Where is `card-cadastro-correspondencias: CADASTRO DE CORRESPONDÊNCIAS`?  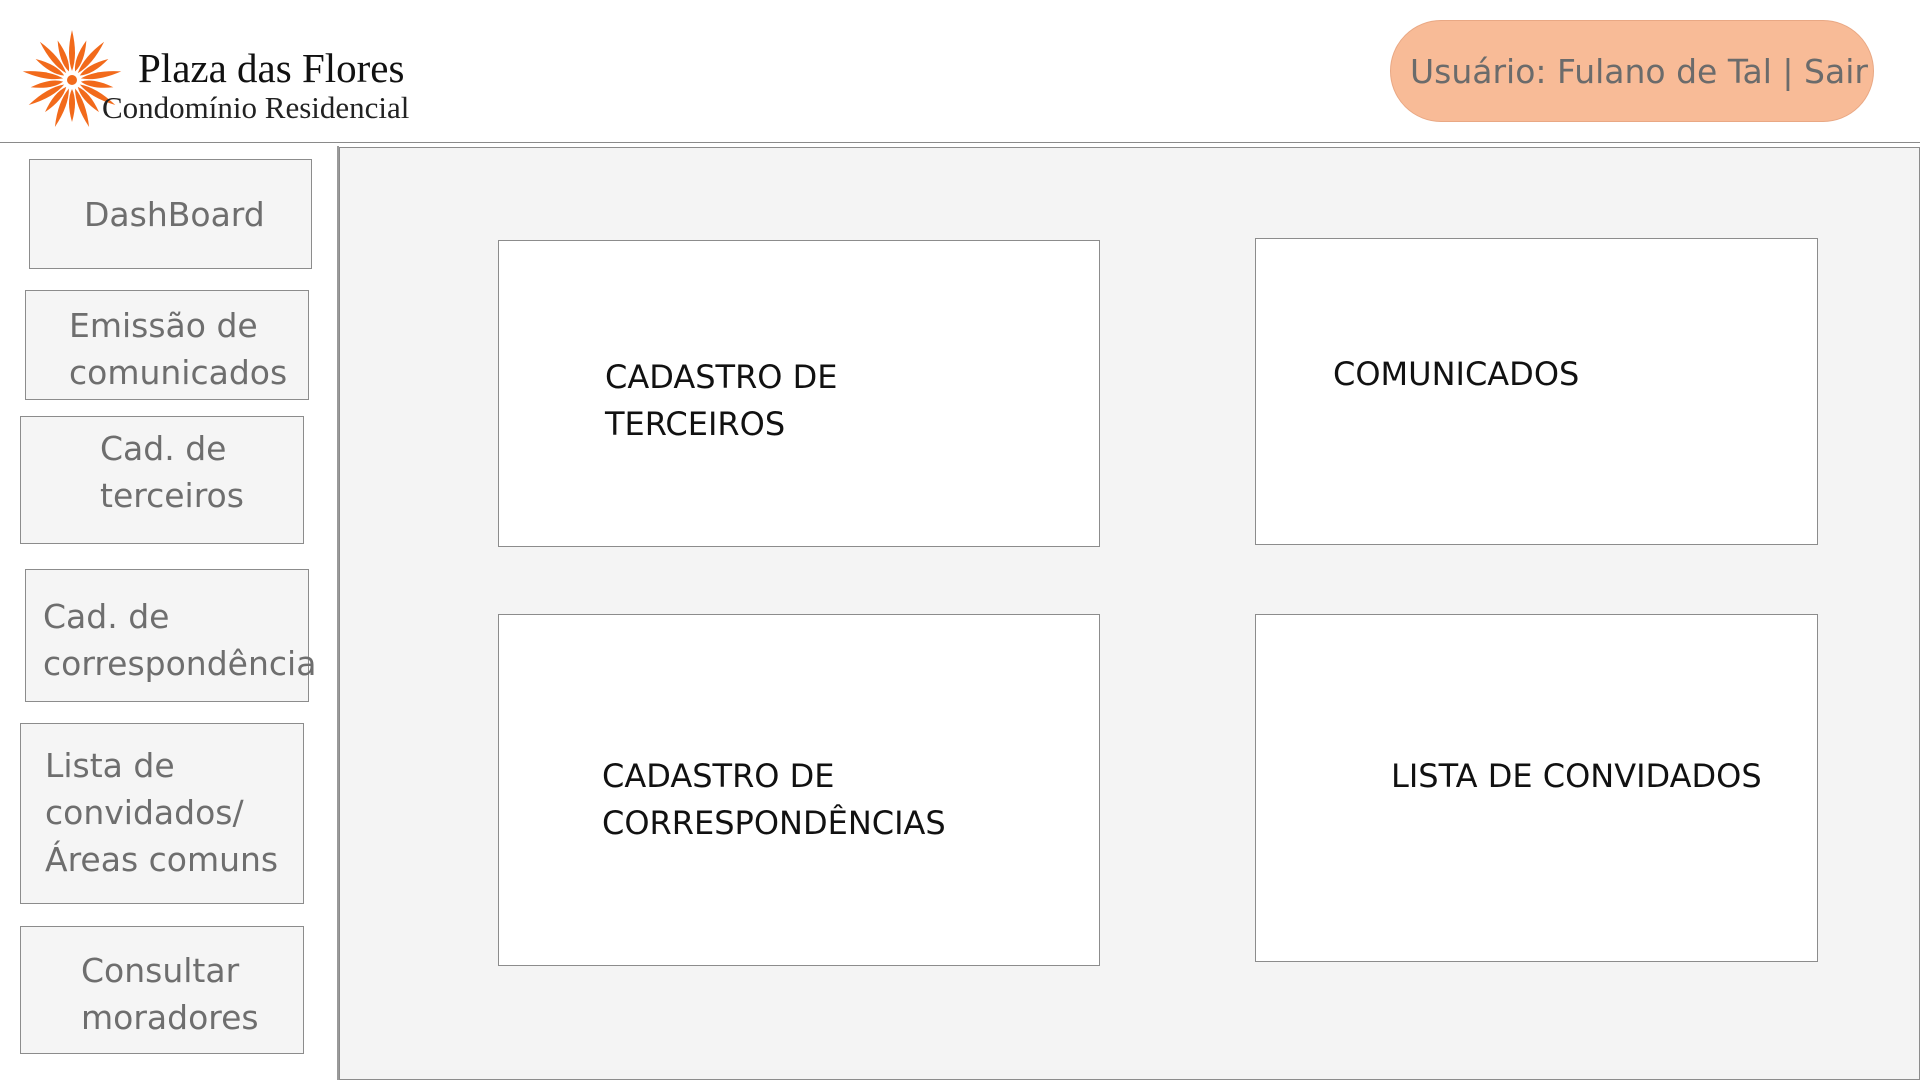
card-cadastro-correspondencias: CADASTRO DE CORRESPONDÊNCIAS is located at coordinates (799, 790).